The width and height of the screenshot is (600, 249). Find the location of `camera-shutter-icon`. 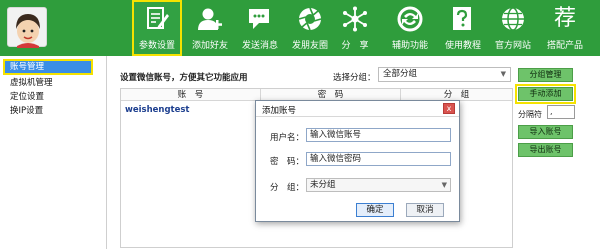

camera-shutter-icon is located at coordinates (310, 19).